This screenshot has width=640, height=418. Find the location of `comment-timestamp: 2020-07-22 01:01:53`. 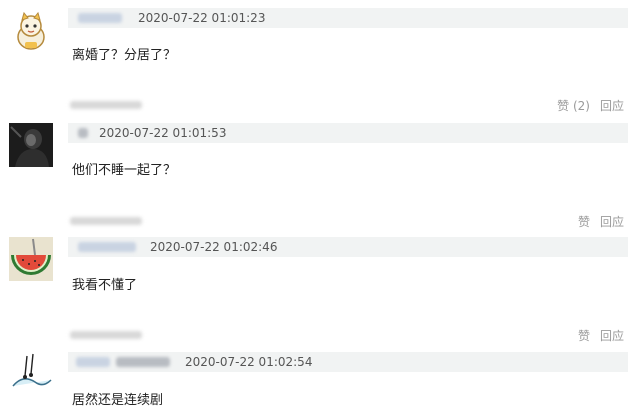

comment-timestamp: 2020-07-22 01:01:53 is located at coordinates (163, 133).